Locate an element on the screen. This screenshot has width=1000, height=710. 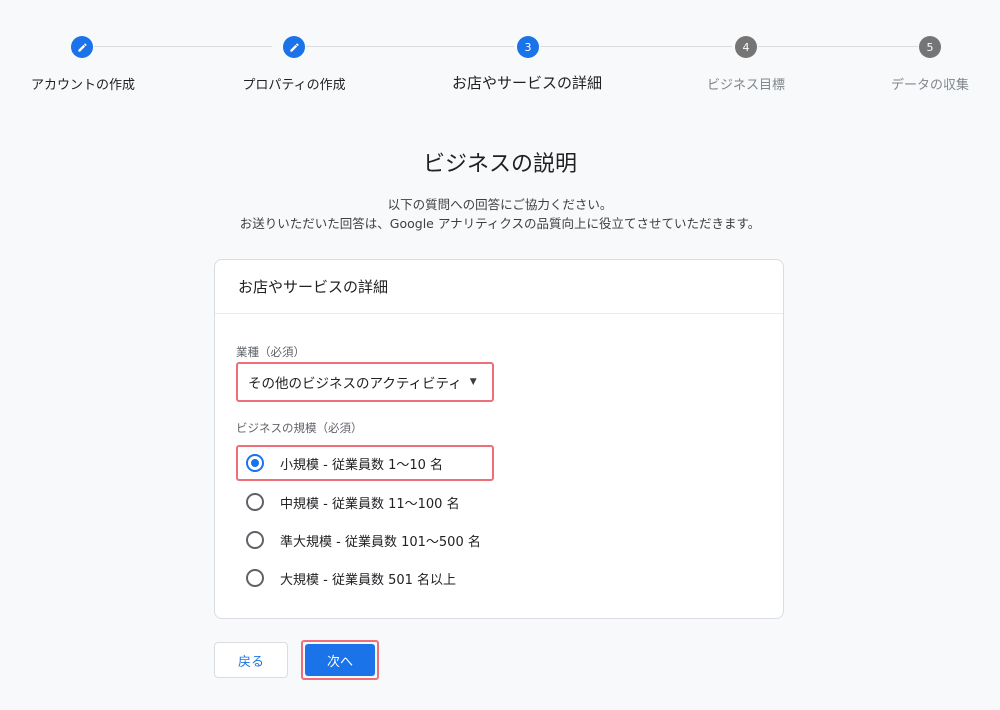
industry-select: その他のビジネスのアクティビティ ▼ is located at coordinates (365, 382).